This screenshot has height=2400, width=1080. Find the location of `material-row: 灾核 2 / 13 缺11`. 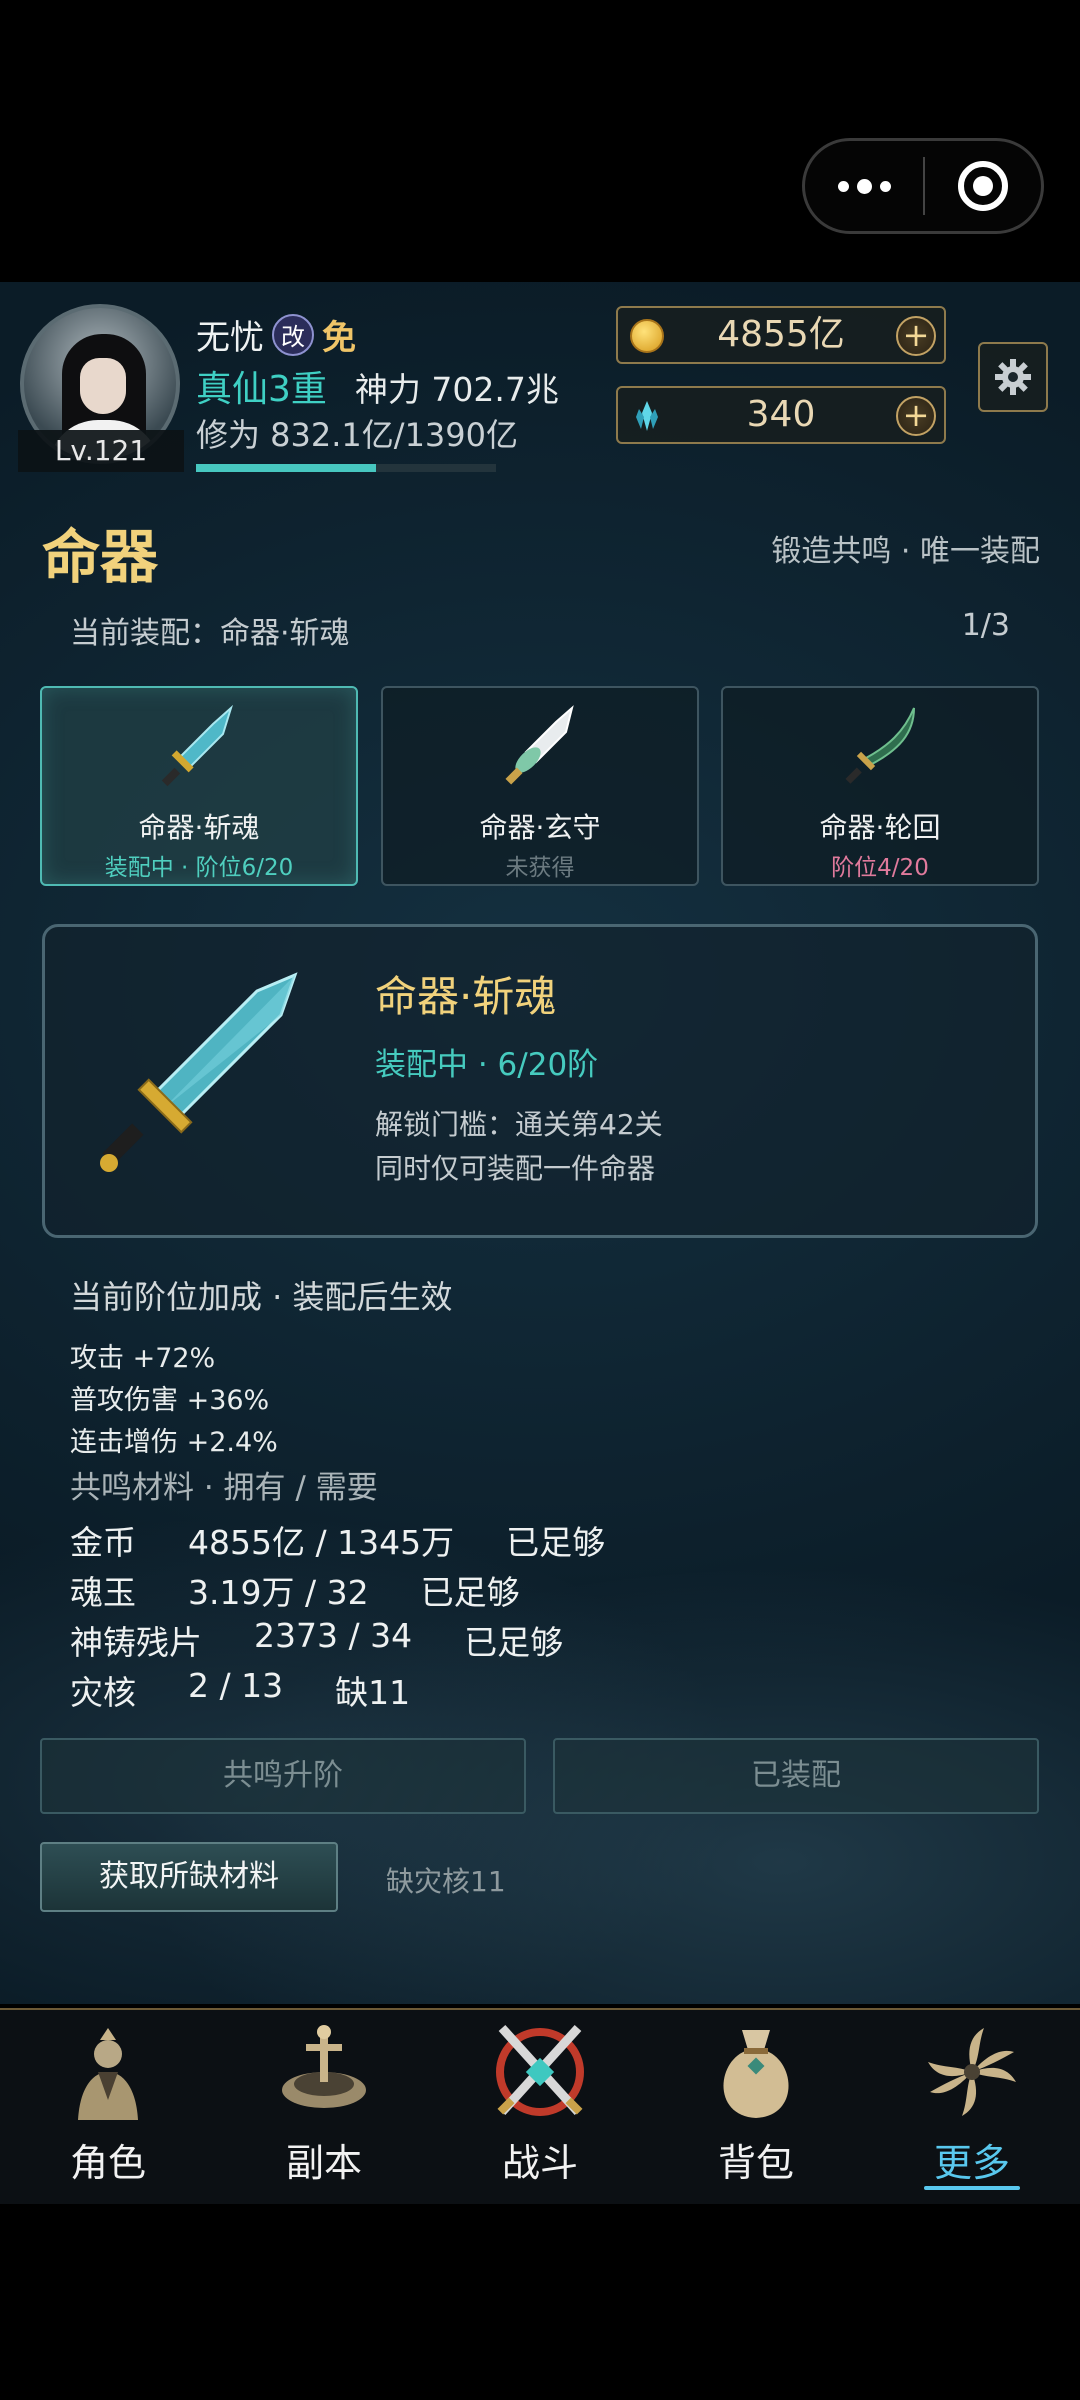

material-row: 灾核 2 / 13 缺11 is located at coordinates (240, 1690).